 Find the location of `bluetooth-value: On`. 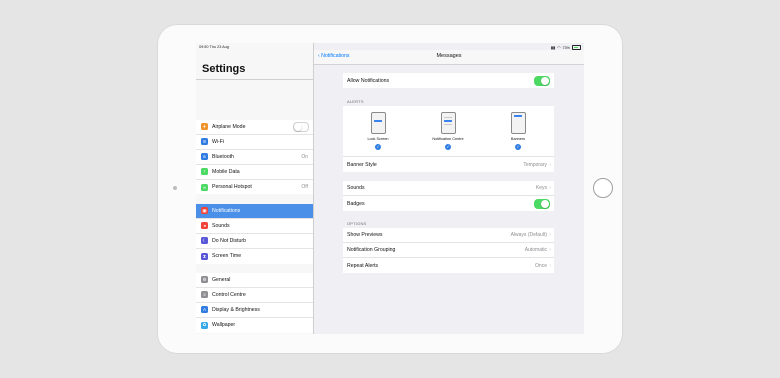

bluetooth-value: On is located at coordinates (304, 156).